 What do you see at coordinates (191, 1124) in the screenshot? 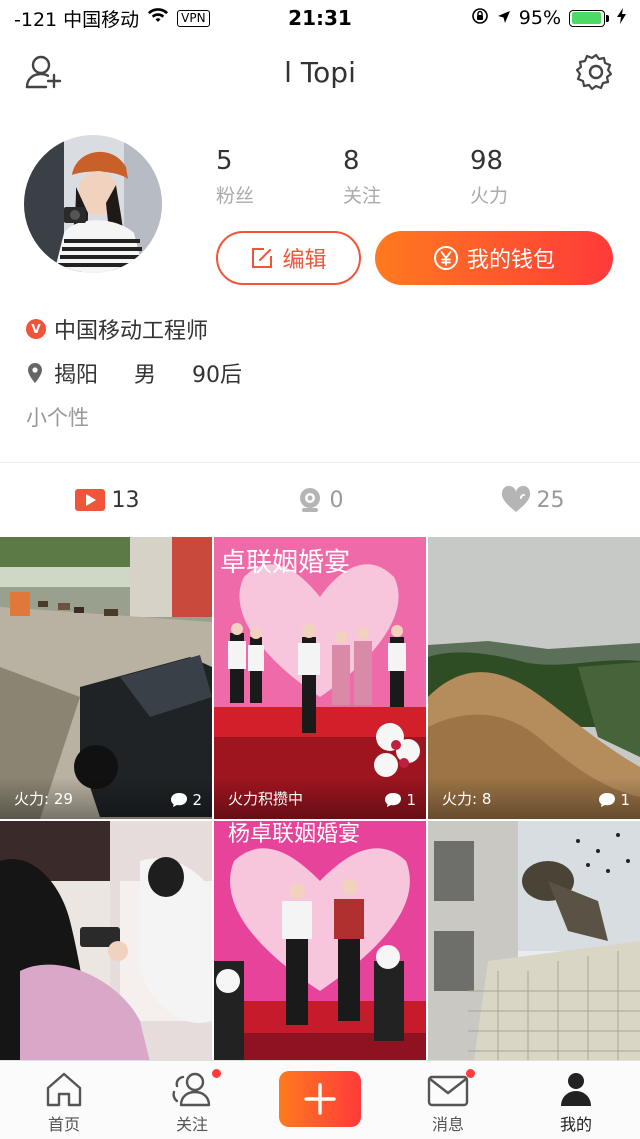
I see `tab-label: 关注` at bounding box center [191, 1124].